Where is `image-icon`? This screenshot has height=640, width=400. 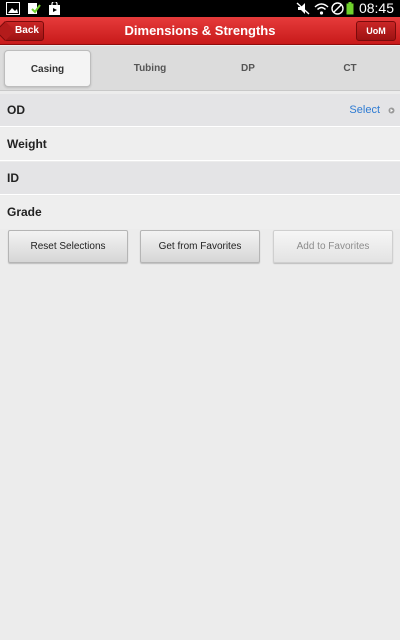
image-icon is located at coordinates (13, 8).